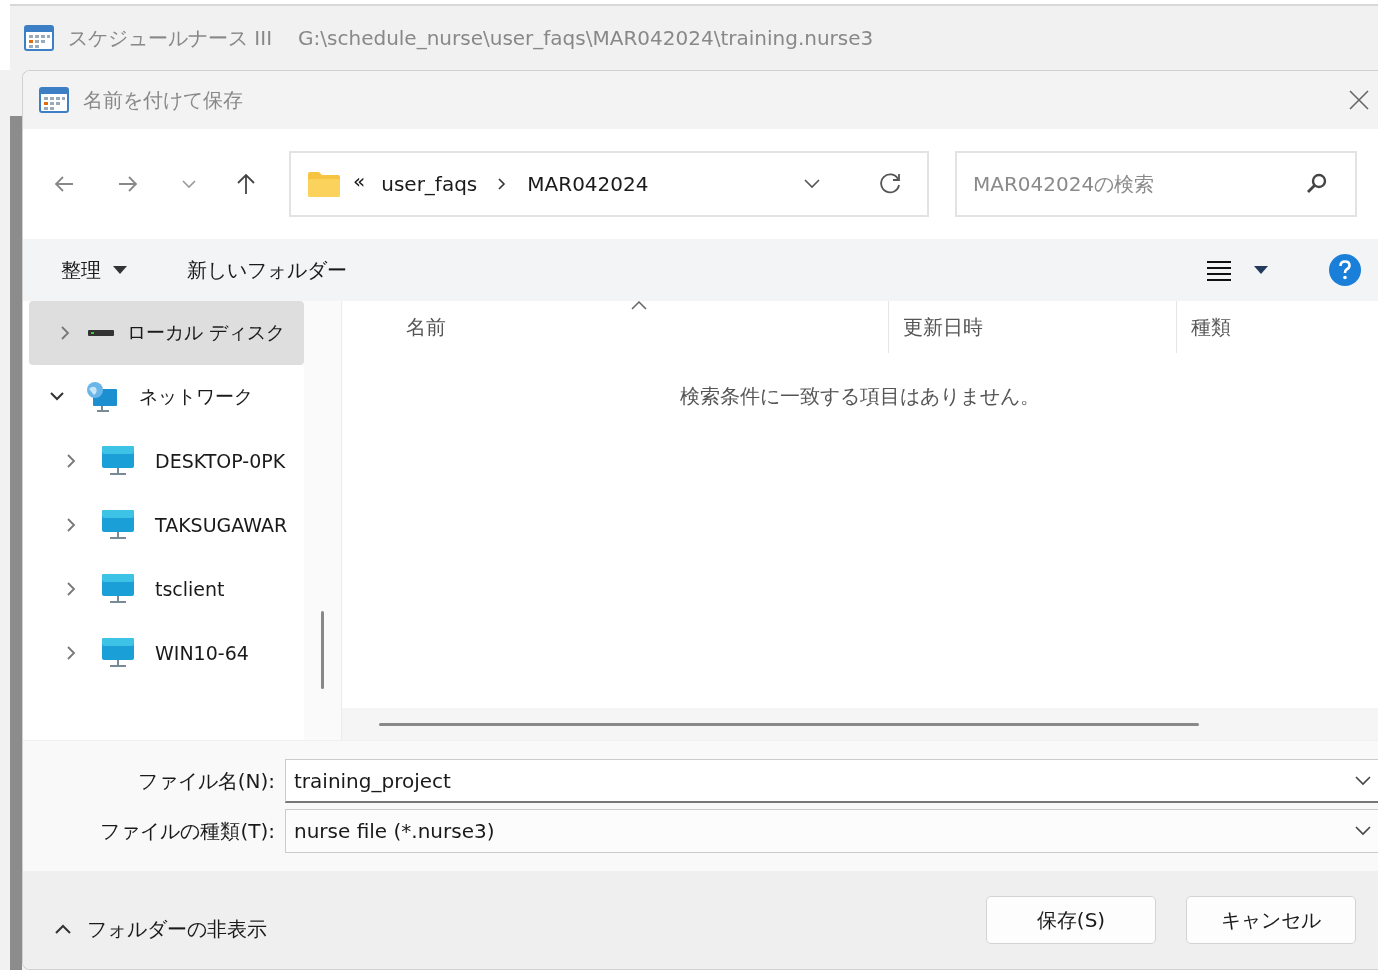  I want to click on sort-caret-icon, so click(639, 305).